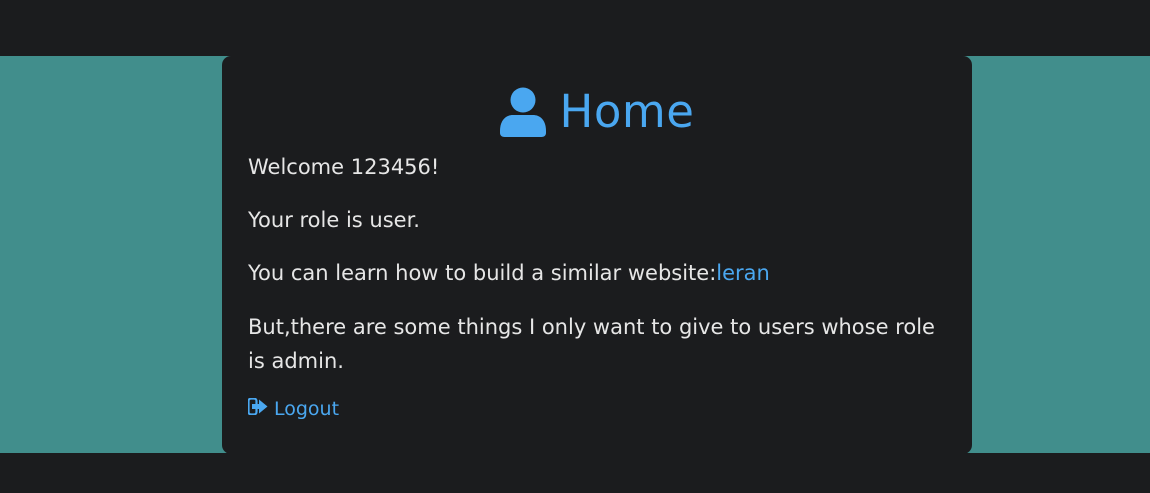  Describe the element at coordinates (307, 409) in the screenshot. I see `logout-label: Logout` at that location.